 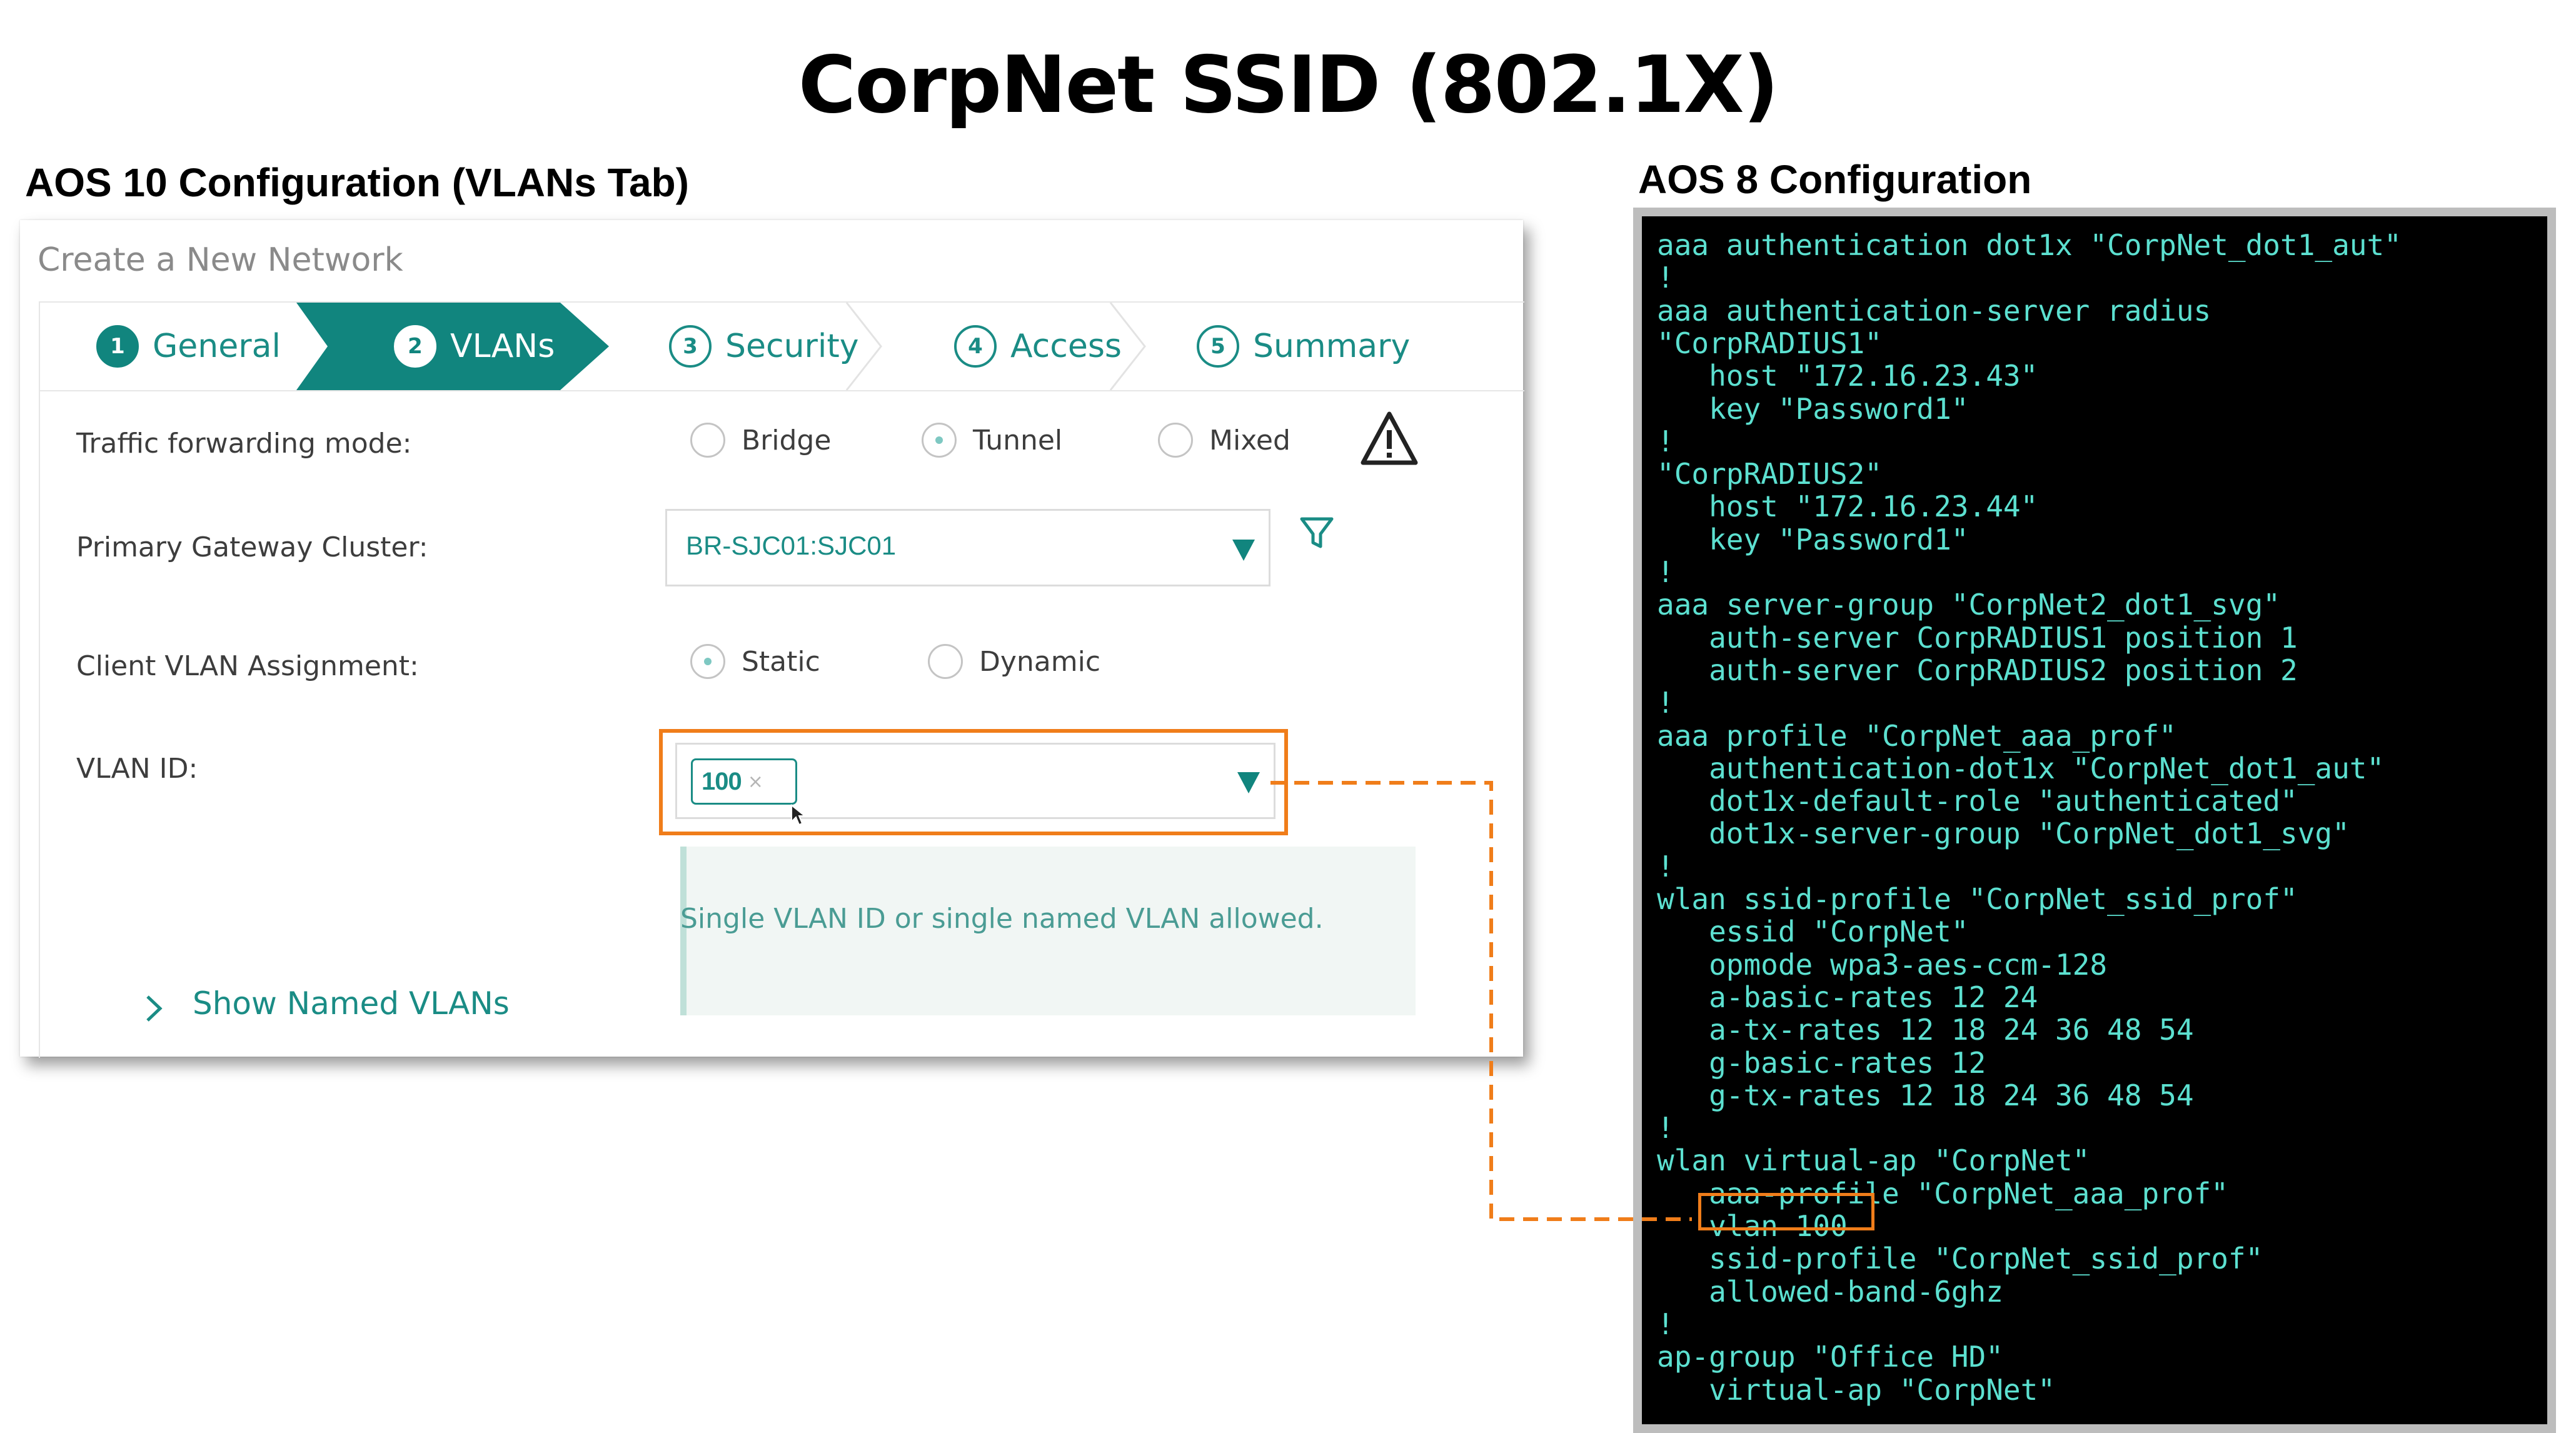 I want to click on vlan-id-select: 100 ×, so click(x=975, y=781).